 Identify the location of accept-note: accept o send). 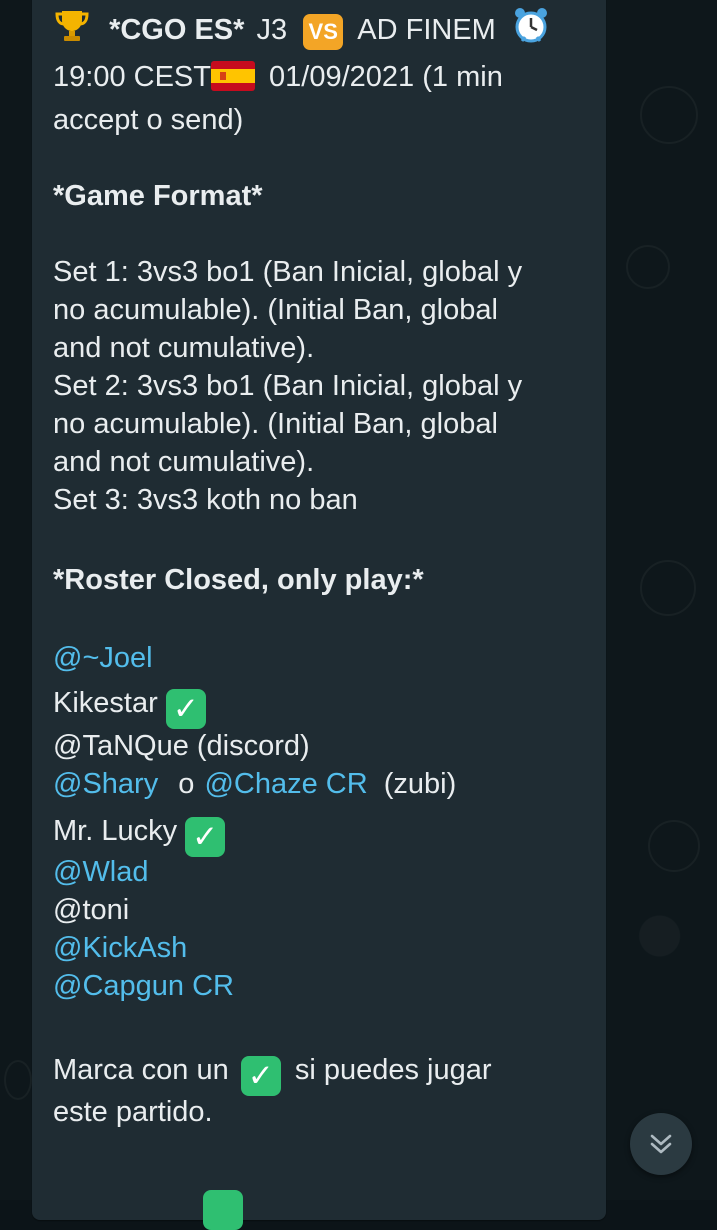
(148, 120).